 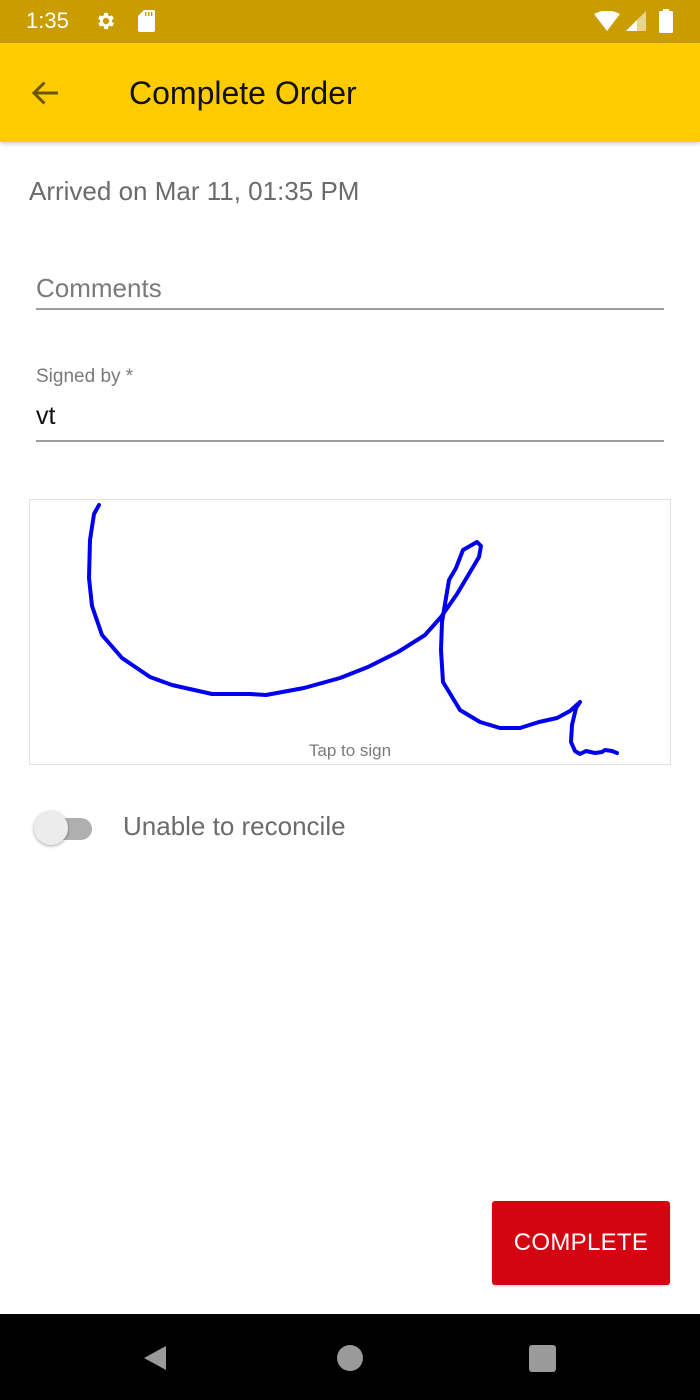 I want to click on signature-stroke-canvas, so click(x=353, y=629).